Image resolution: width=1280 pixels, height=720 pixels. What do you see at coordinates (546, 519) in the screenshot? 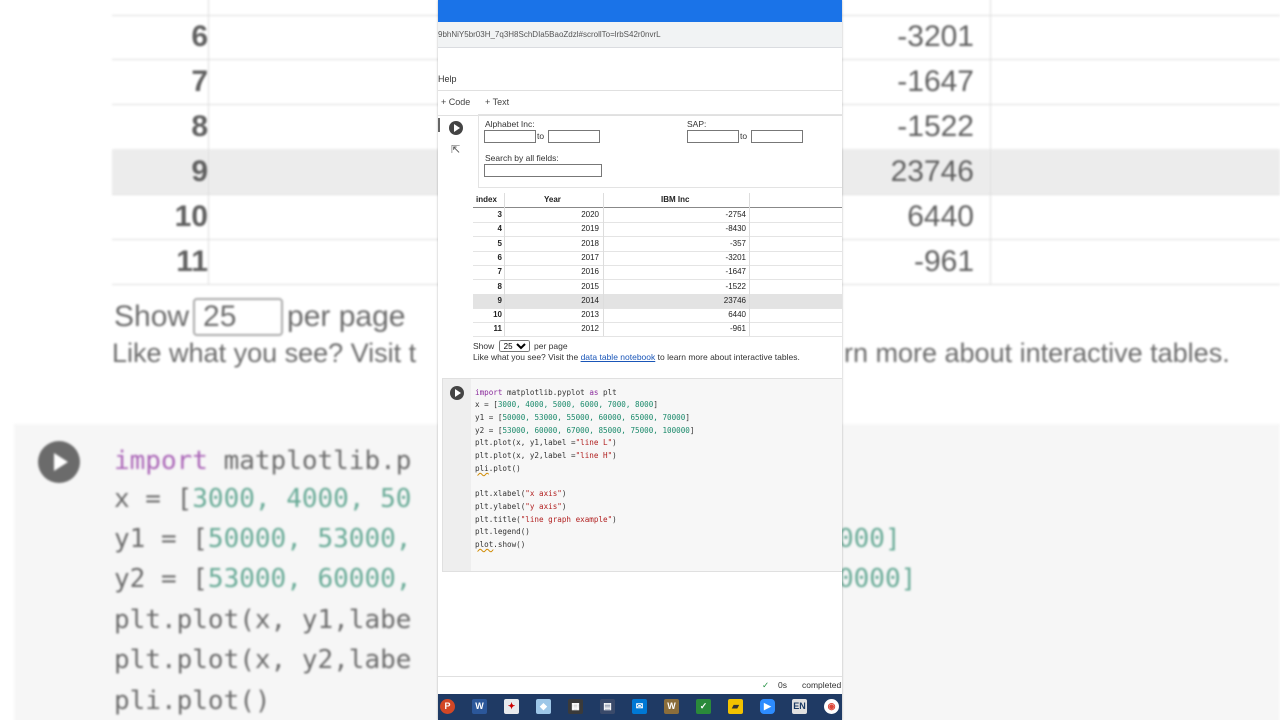
I see `code-line: plt.title("line graph example")` at bounding box center [546, 519].